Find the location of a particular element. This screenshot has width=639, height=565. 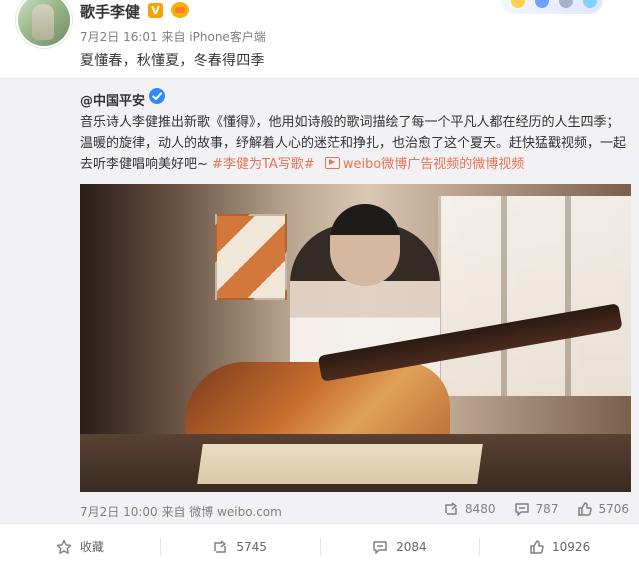

decorative-banner is located at coordinates (552, 7).